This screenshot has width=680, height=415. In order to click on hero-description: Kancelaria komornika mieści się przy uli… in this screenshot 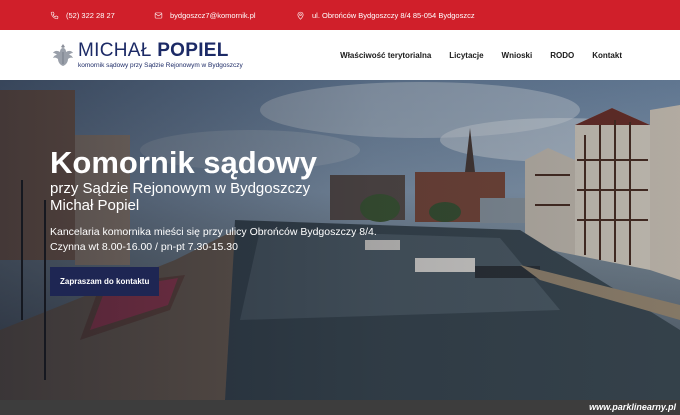, I will do `click(213, 240)`.